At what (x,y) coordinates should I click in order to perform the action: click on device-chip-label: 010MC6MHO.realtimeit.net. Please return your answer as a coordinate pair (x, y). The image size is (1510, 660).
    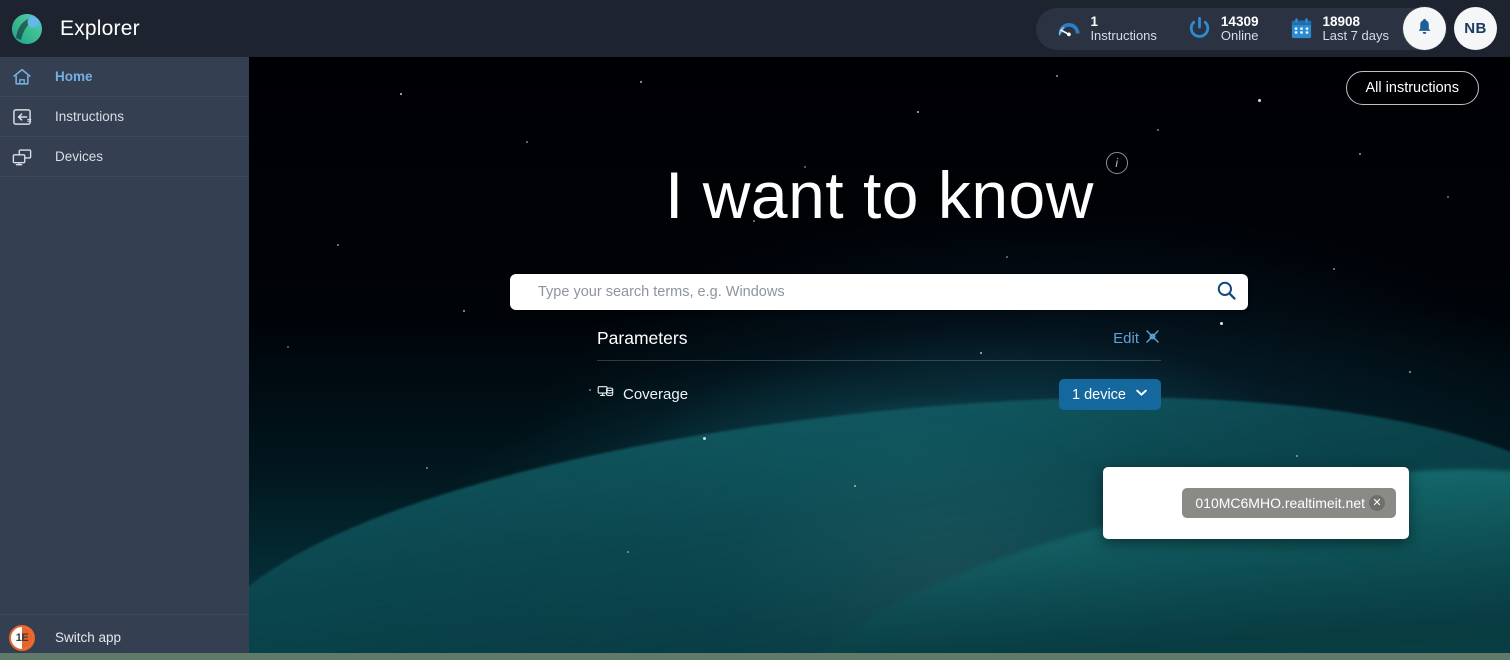
    Looking at the image, I should click on (1280, 503).